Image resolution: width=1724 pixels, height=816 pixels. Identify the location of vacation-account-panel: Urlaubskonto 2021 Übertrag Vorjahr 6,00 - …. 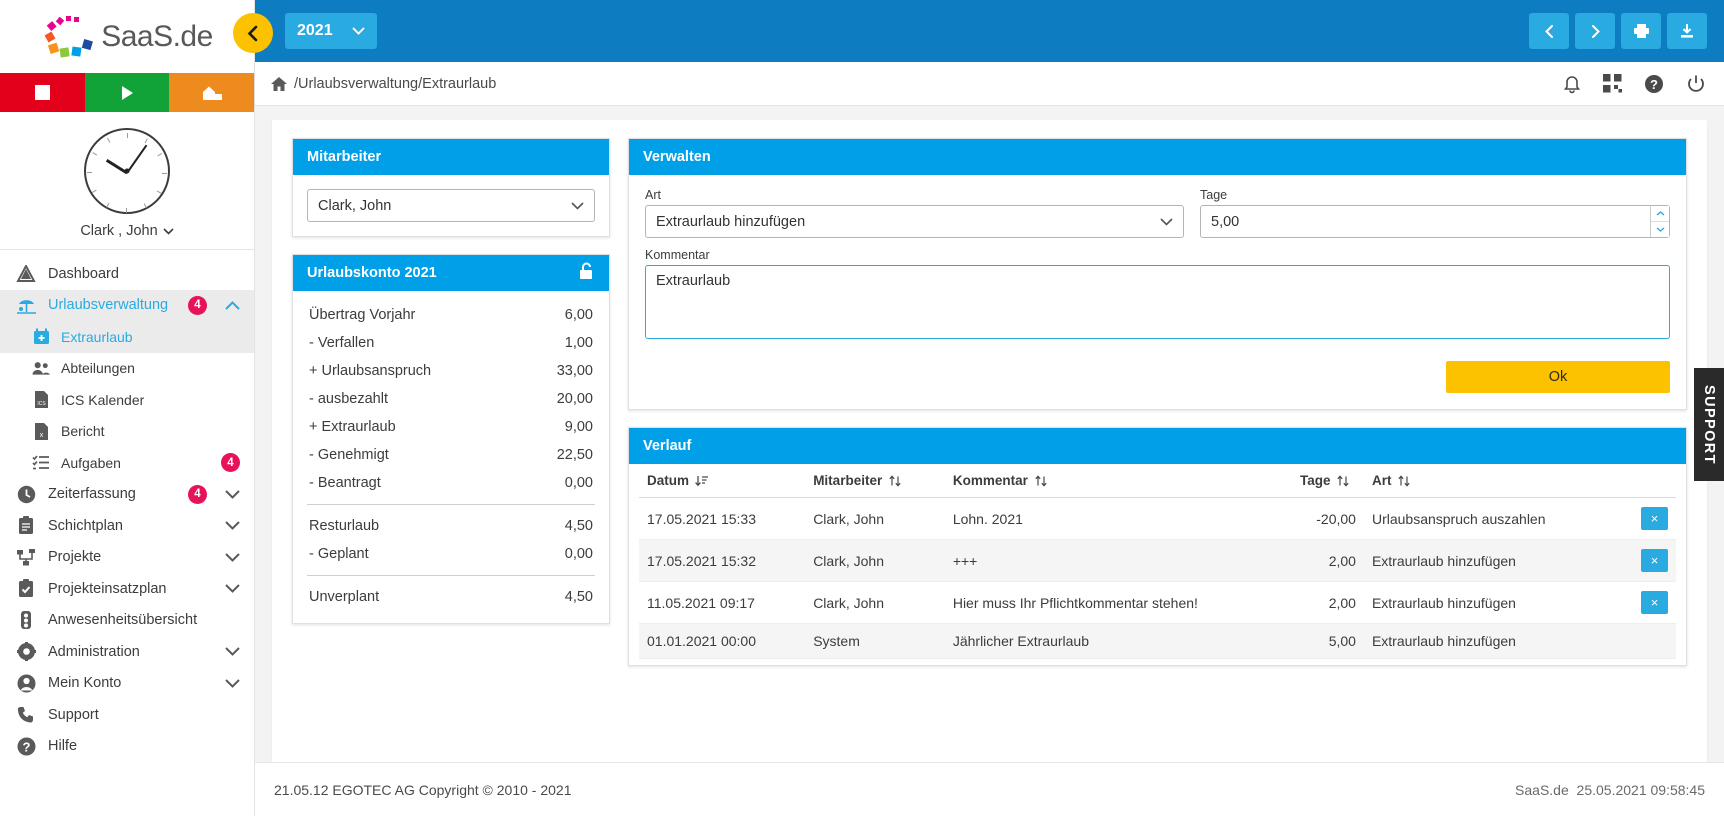
(451, 439).